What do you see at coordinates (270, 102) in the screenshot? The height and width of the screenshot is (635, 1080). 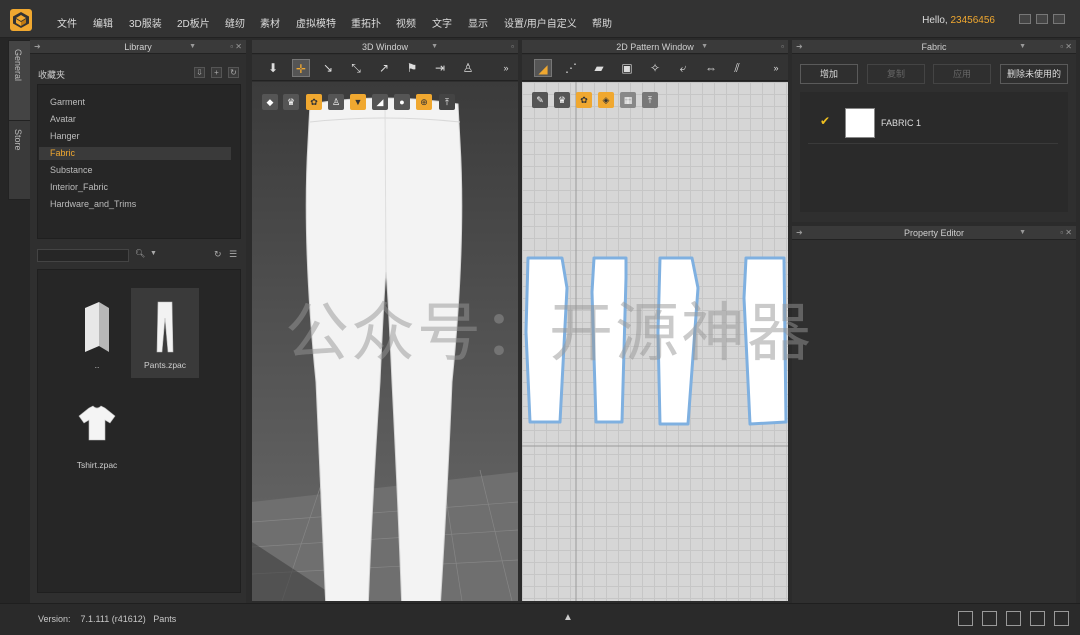 I see `render-mode-icon: ◆` at bounding box center [270, 102].